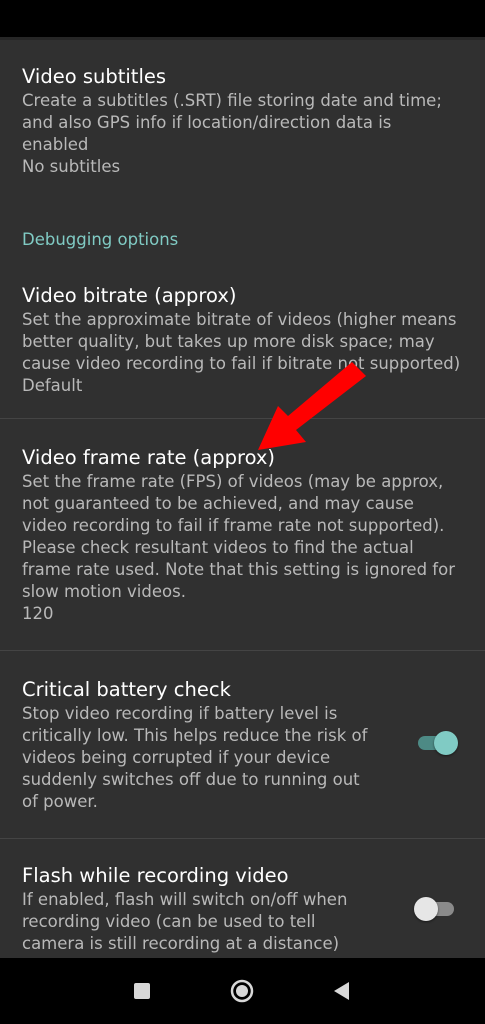  I want to click on circle-icon, so click(242, 991).